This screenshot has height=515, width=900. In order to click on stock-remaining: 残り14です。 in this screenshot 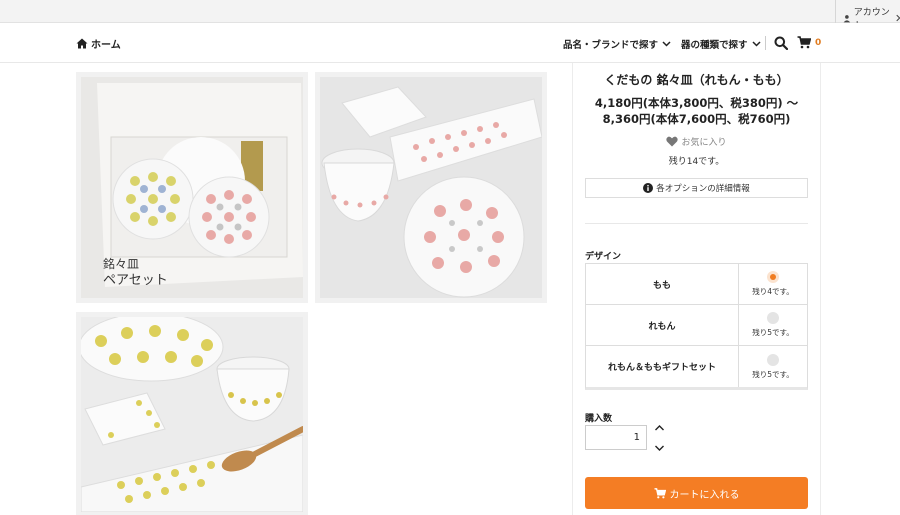, I will do `click(696, 162)`.